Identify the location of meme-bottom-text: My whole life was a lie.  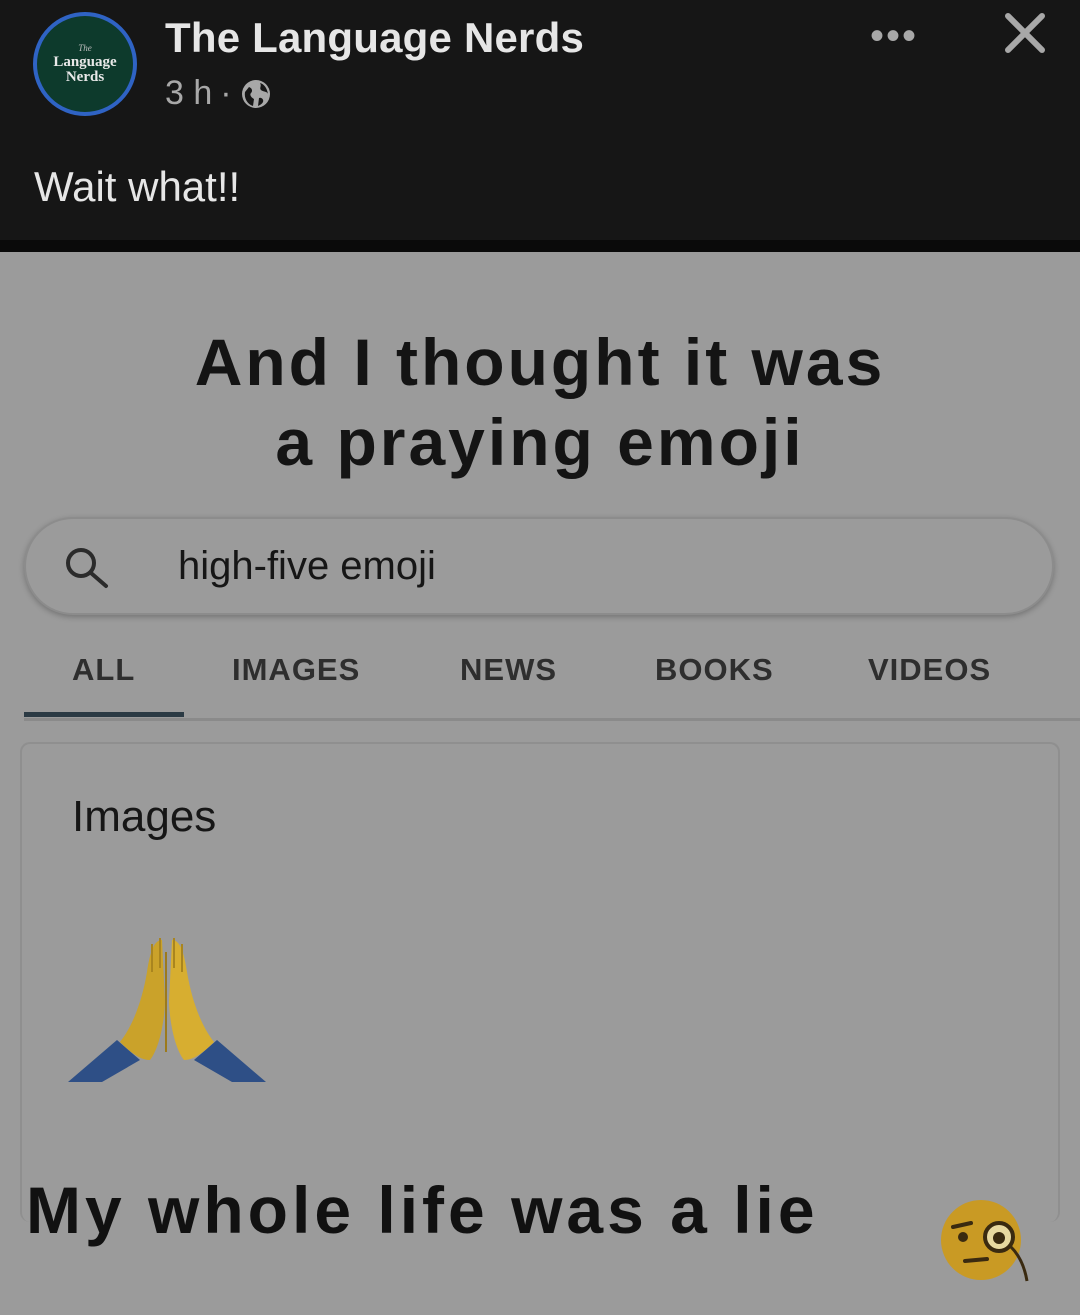
(422, 1210).